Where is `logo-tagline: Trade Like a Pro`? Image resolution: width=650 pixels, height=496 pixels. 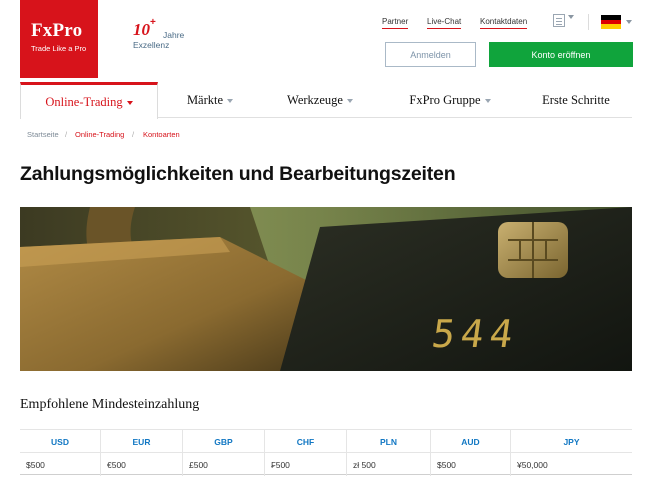
logo-tagline: Trade Like a Pro is located at coordinates (59, 48).